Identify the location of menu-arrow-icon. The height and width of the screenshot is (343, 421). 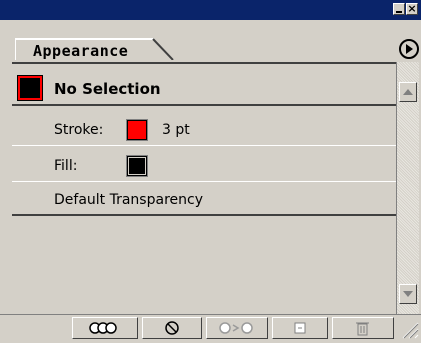
(409, 49).